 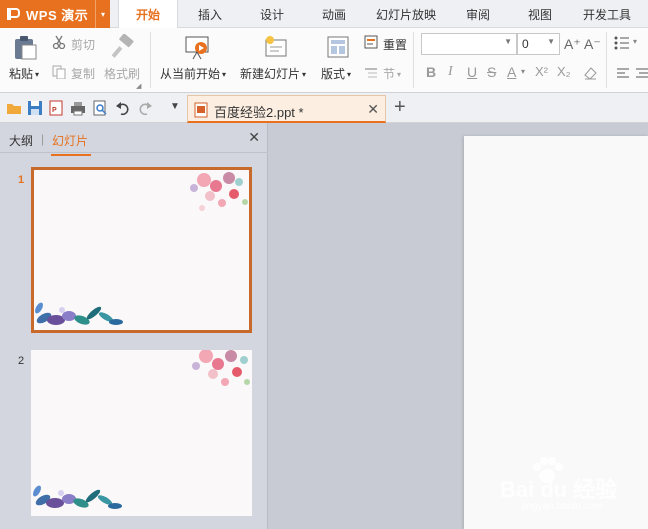 What do you see at coordinates (622, 43) in the screenshot?
I see `bullet-list-icon` at bounding box center [622, 43].